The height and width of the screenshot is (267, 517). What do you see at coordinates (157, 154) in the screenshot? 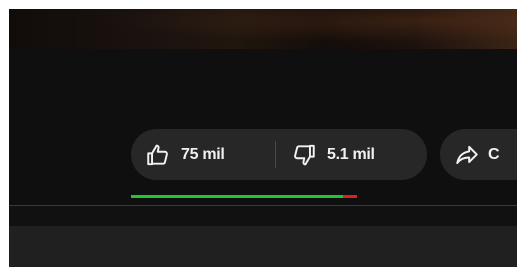
I see `thumbs-up-icon` at bounding box center [157, 154].